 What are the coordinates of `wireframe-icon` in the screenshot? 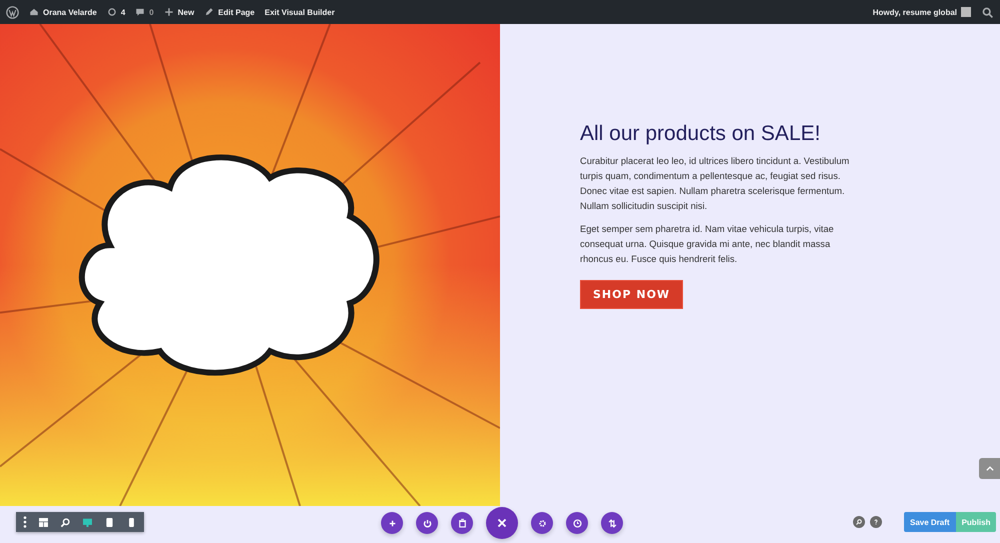 It's located at (43, 522).